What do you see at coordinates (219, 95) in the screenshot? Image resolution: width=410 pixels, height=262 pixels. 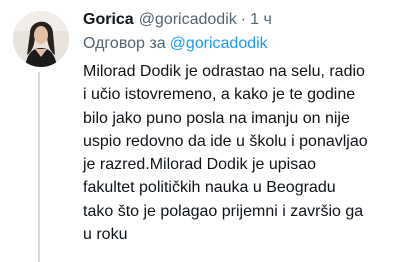 I see `tweet-text-line: i učio istovremeno, a kako je te godine` at bounding box center [219, 95].